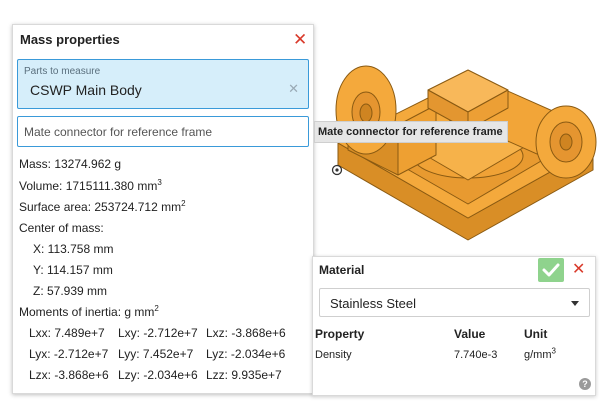  What do you see at coordinates (540, 353) in the screenshot?
I see `unit-cell: g/mm3` at bounding box center [540, 353].